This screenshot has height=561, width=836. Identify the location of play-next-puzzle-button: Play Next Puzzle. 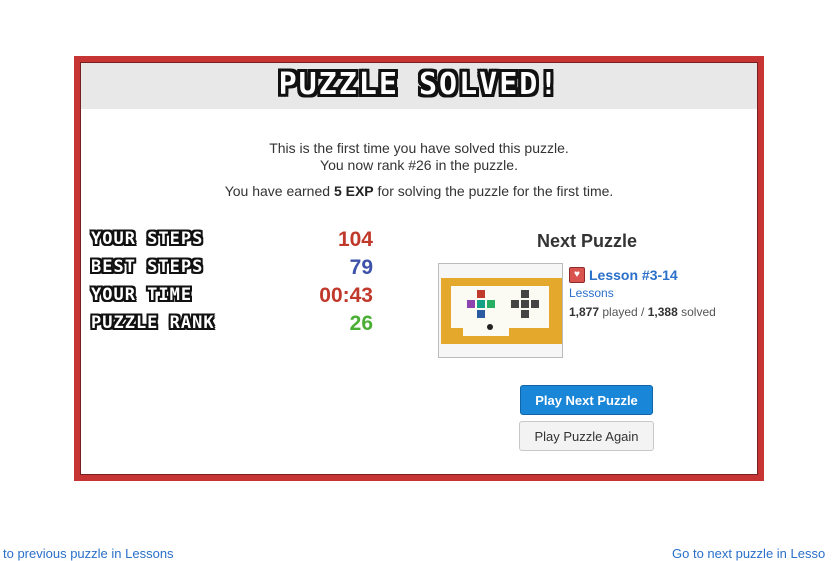
(586, 400).